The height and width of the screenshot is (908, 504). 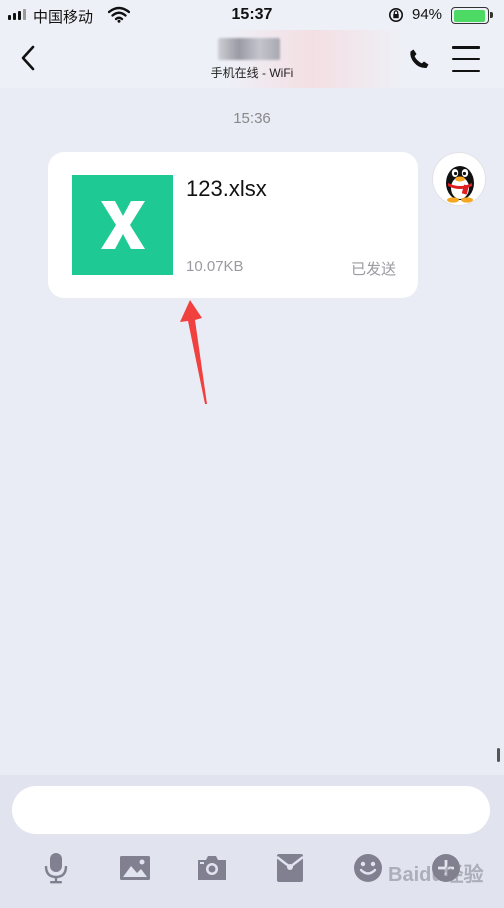 I want to click on image-icon, so click(x=135, y=868).